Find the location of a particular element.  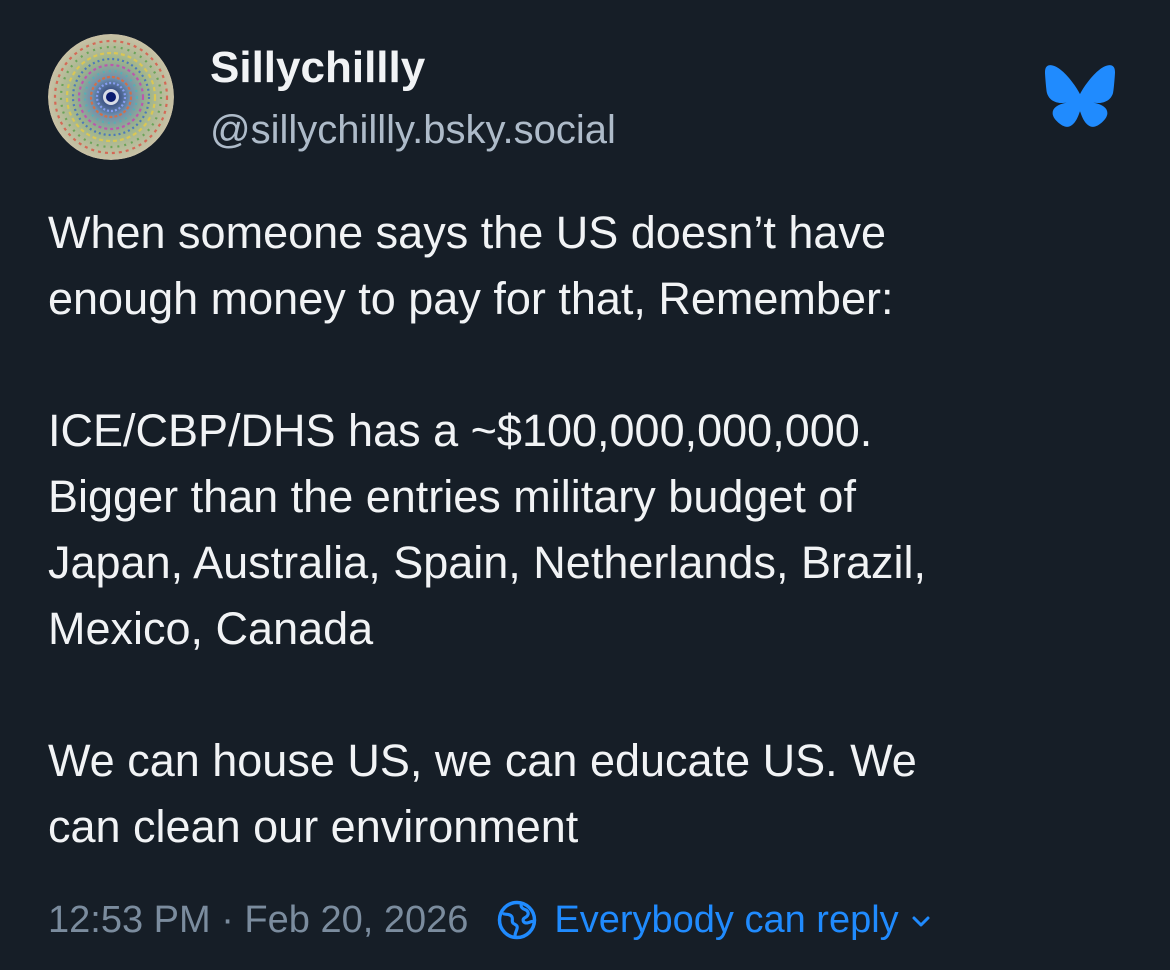

author-handle: @sillychillly.bsky.social is located at coordinates (413, 130).